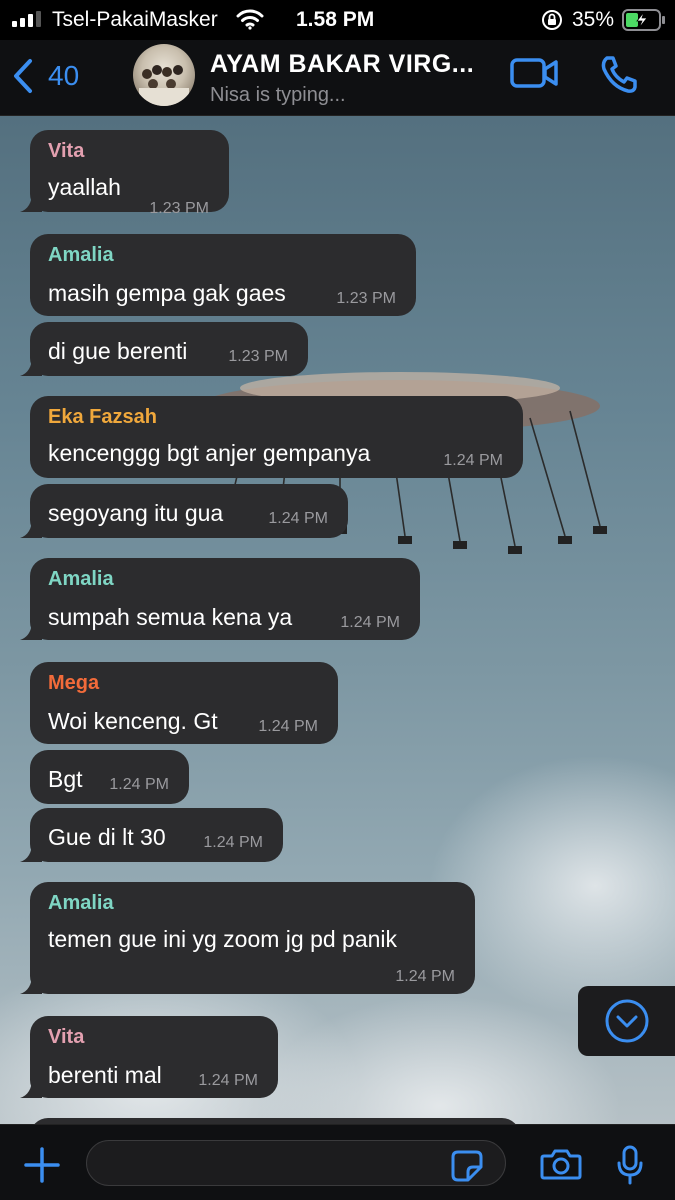 The image size is (675, 1200). What do you see at coordinates (102, 417) in the screenshot?
I see `message-sender: Eka Fazsah` at bounding box center [102, 417].